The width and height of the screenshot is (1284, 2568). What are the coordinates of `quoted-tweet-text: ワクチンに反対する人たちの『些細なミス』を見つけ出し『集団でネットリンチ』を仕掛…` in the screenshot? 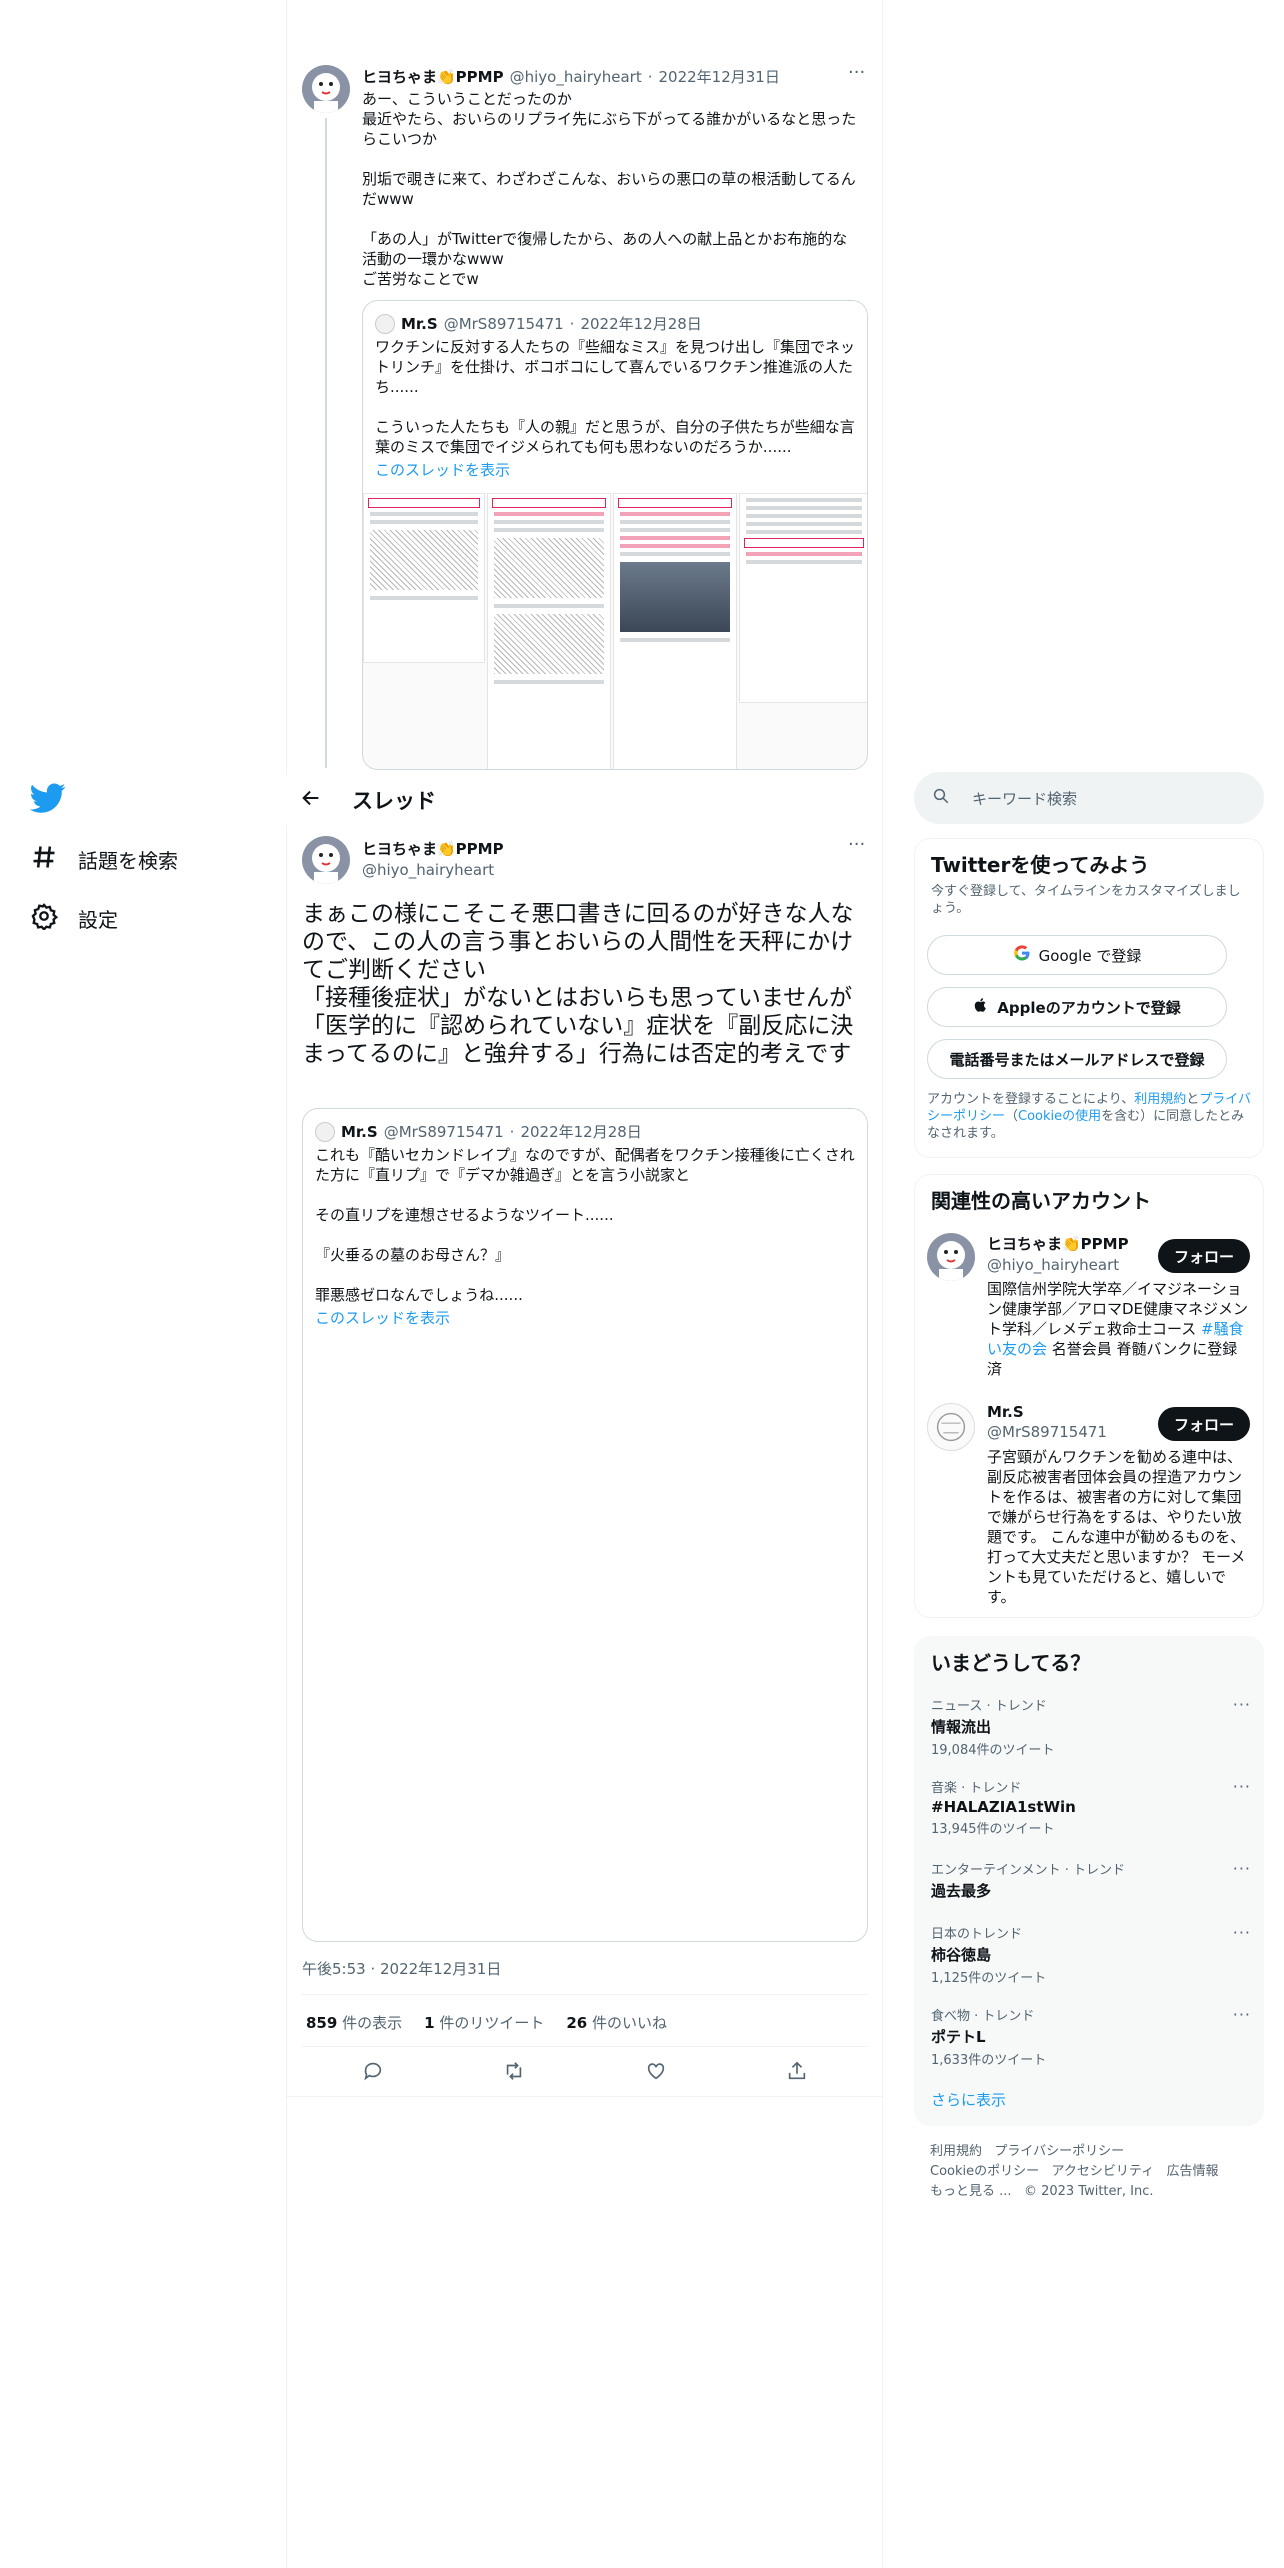 It's located at (615, 397).